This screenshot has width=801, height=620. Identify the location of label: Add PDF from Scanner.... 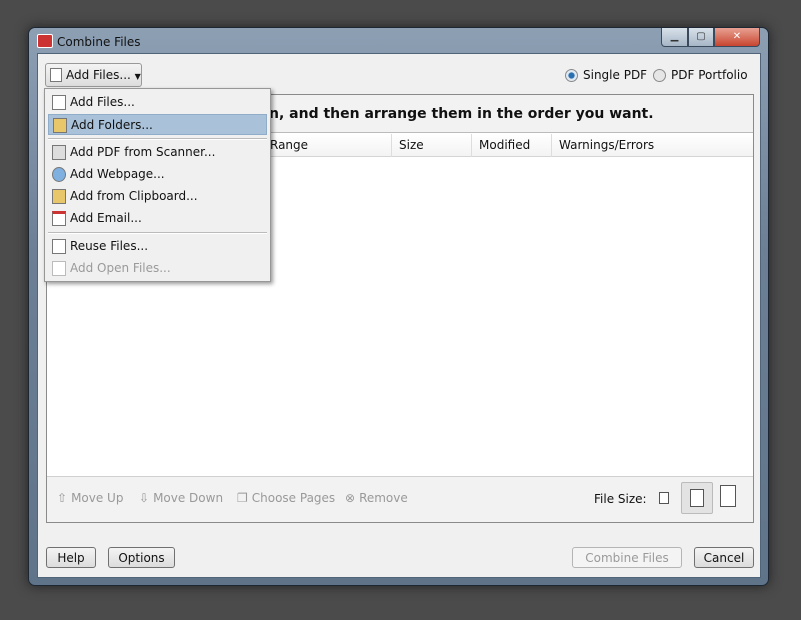
(143, 152).